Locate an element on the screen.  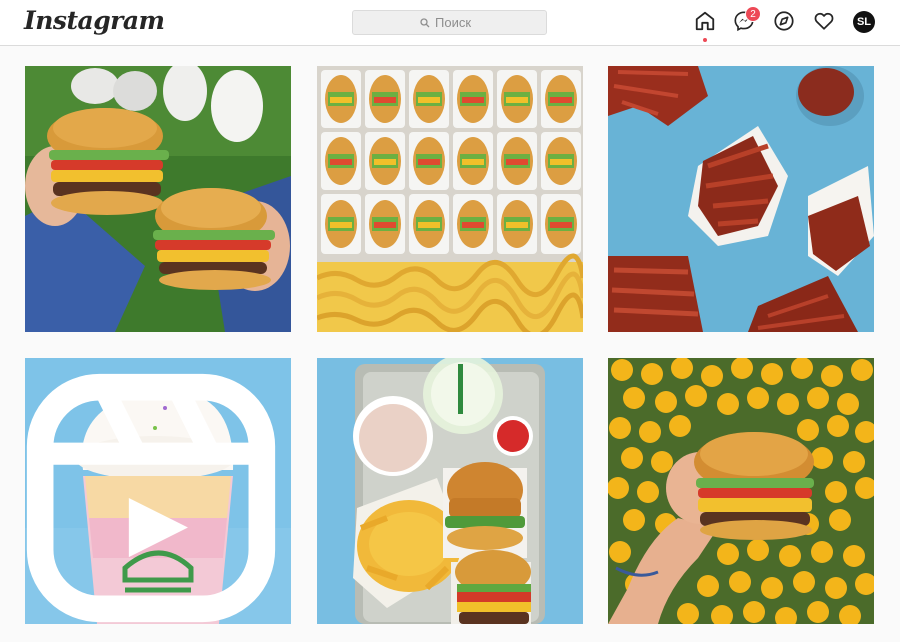
top-navigation-bar: Instagram 2 SL is located at coordinates (450, 23).